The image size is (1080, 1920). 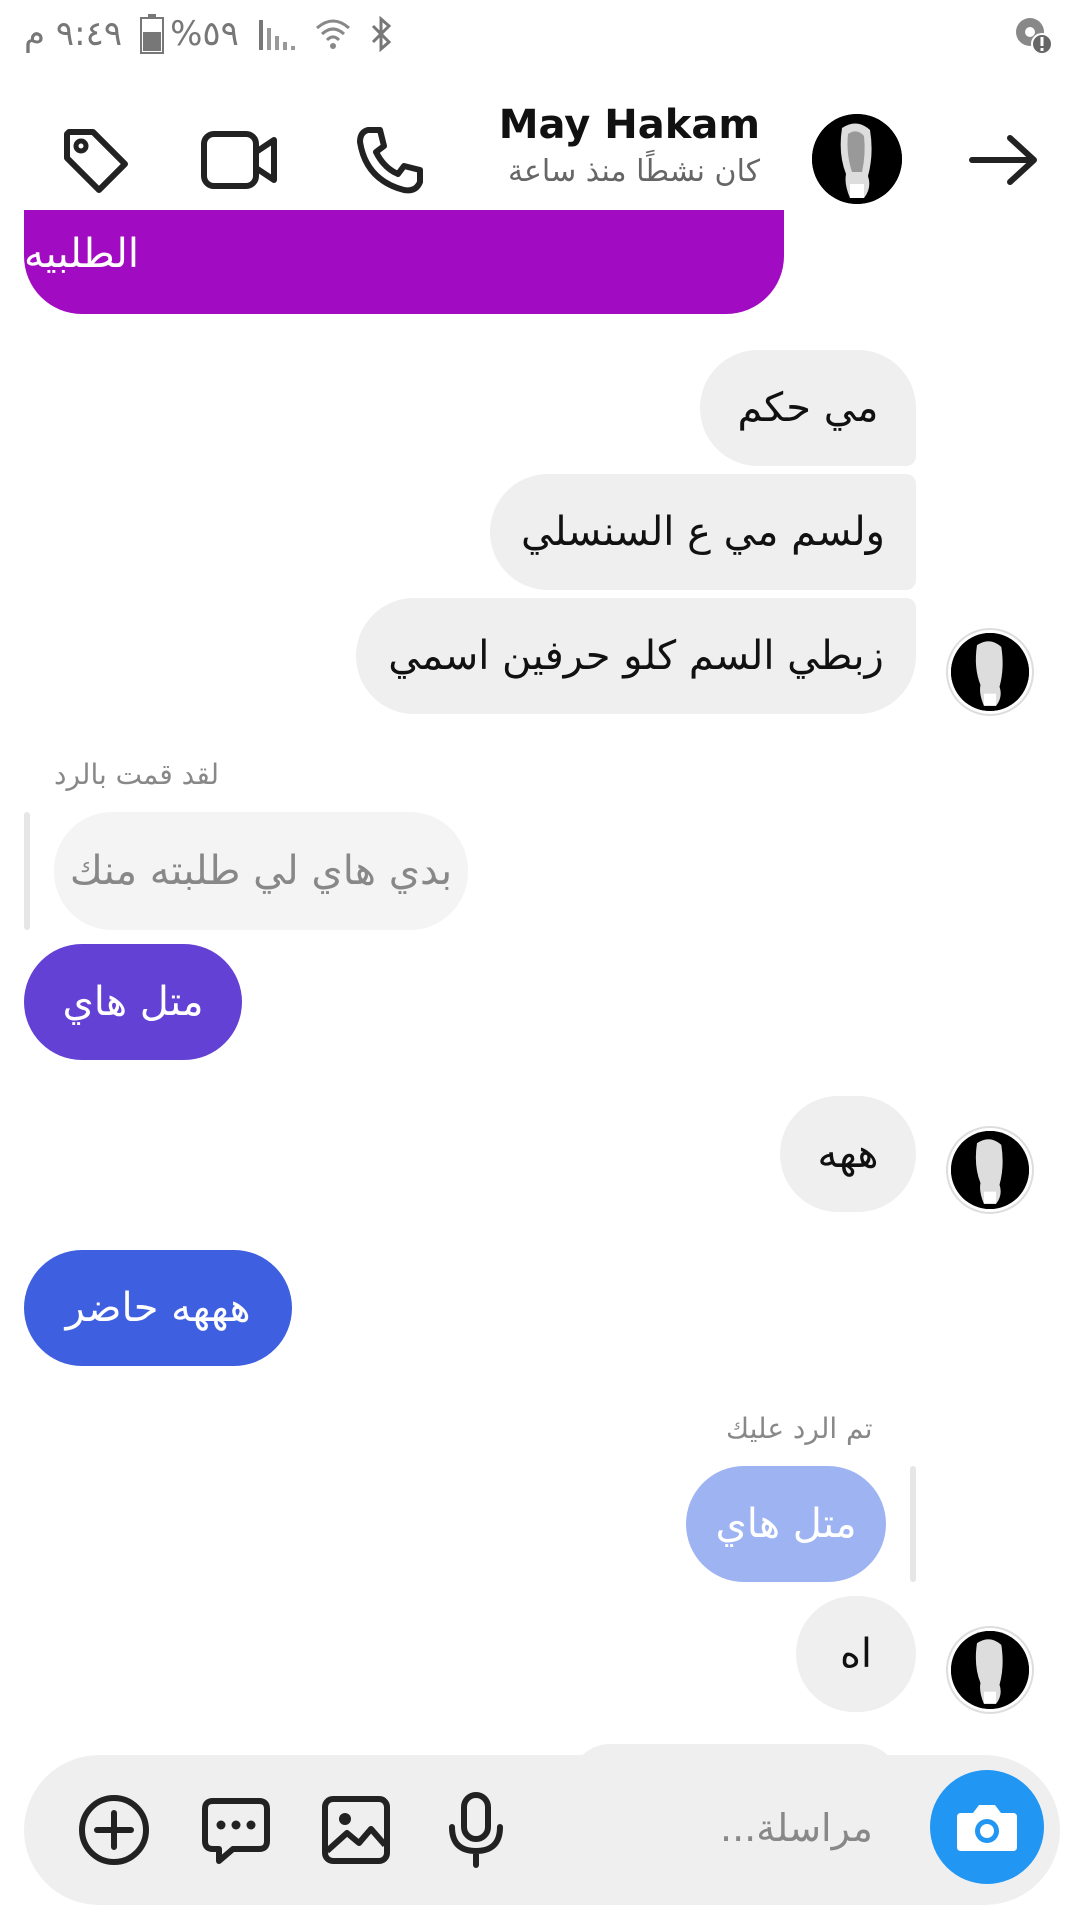 I want to click on wifi-icon, so click(x=332, y=34).